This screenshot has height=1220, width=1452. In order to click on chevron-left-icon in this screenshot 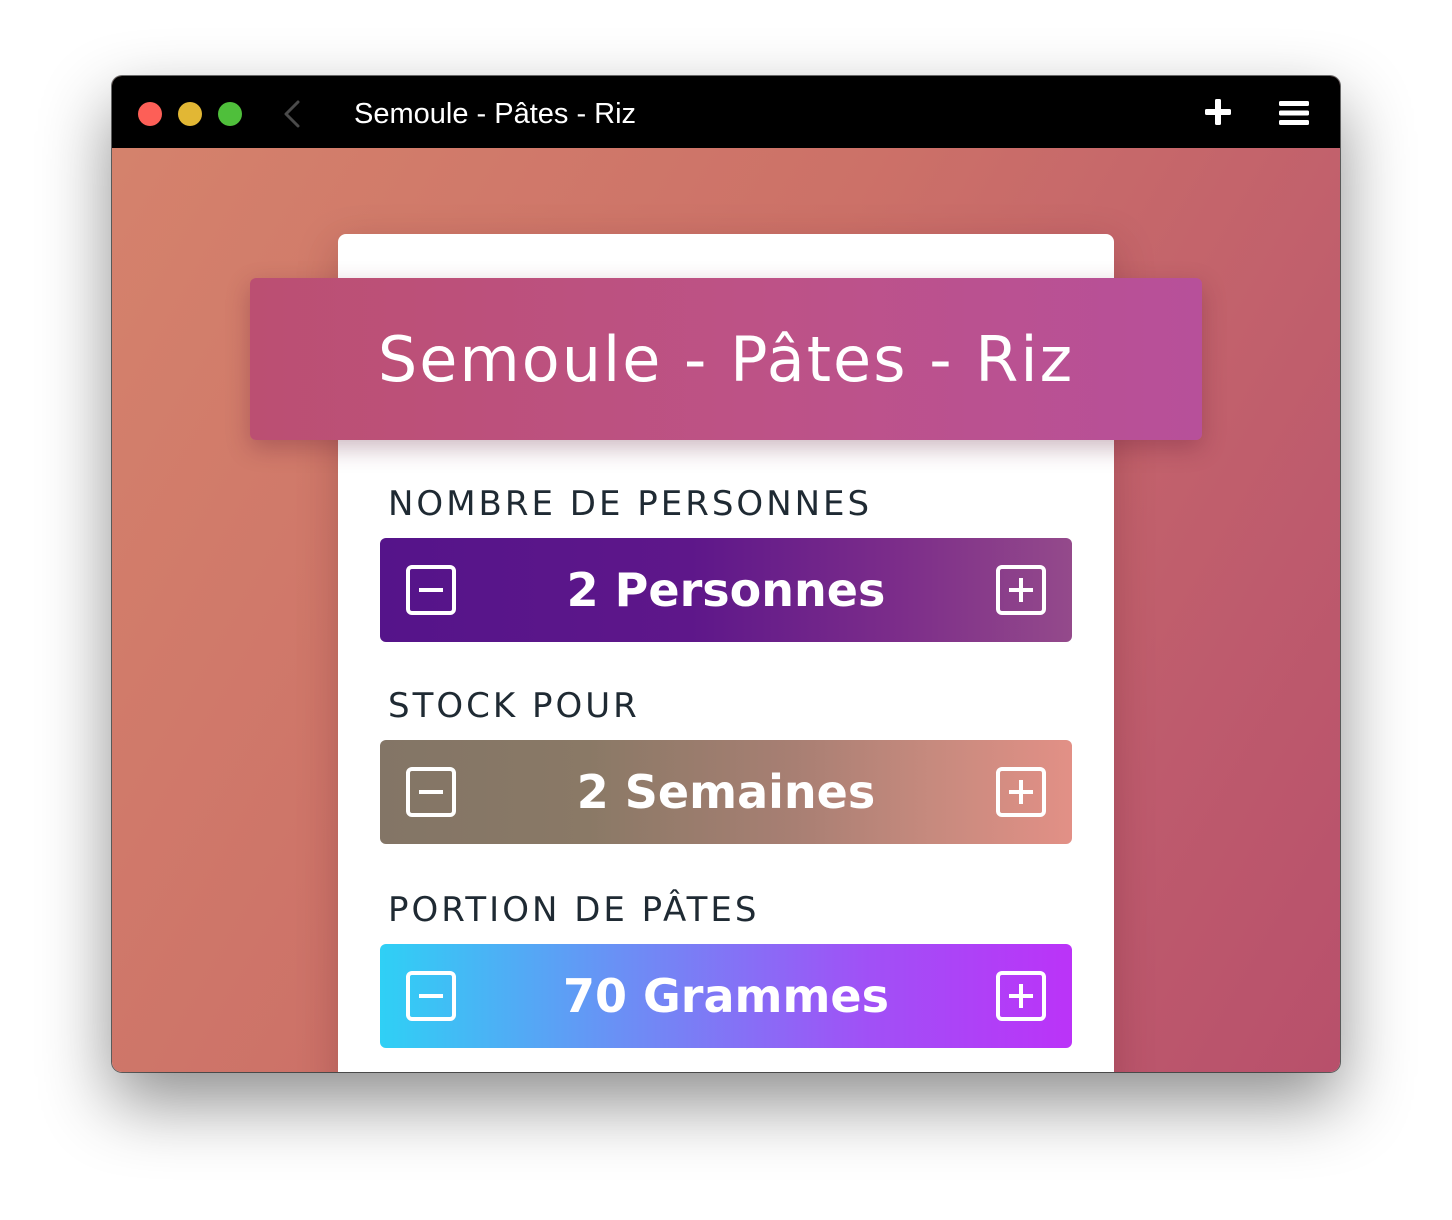, I will do `click(292, 114)`.